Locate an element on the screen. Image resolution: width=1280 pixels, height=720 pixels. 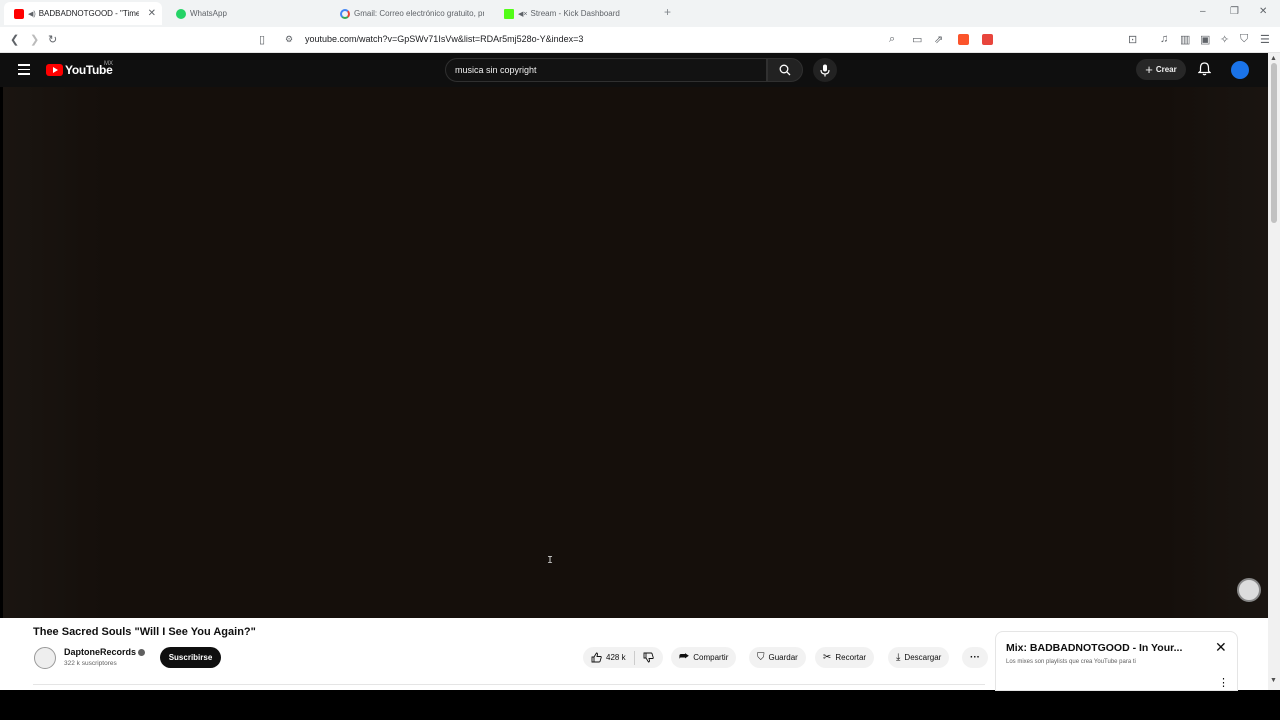
youtube-header: YouTube MX musica sin copyright + Crear is located at coordinates (634, 70).